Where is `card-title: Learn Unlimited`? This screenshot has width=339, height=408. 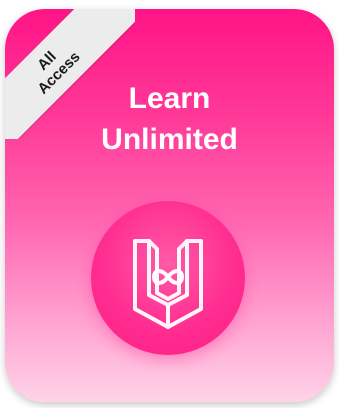
card-title: Learn Unlimited is located at coordinates (169, 119).